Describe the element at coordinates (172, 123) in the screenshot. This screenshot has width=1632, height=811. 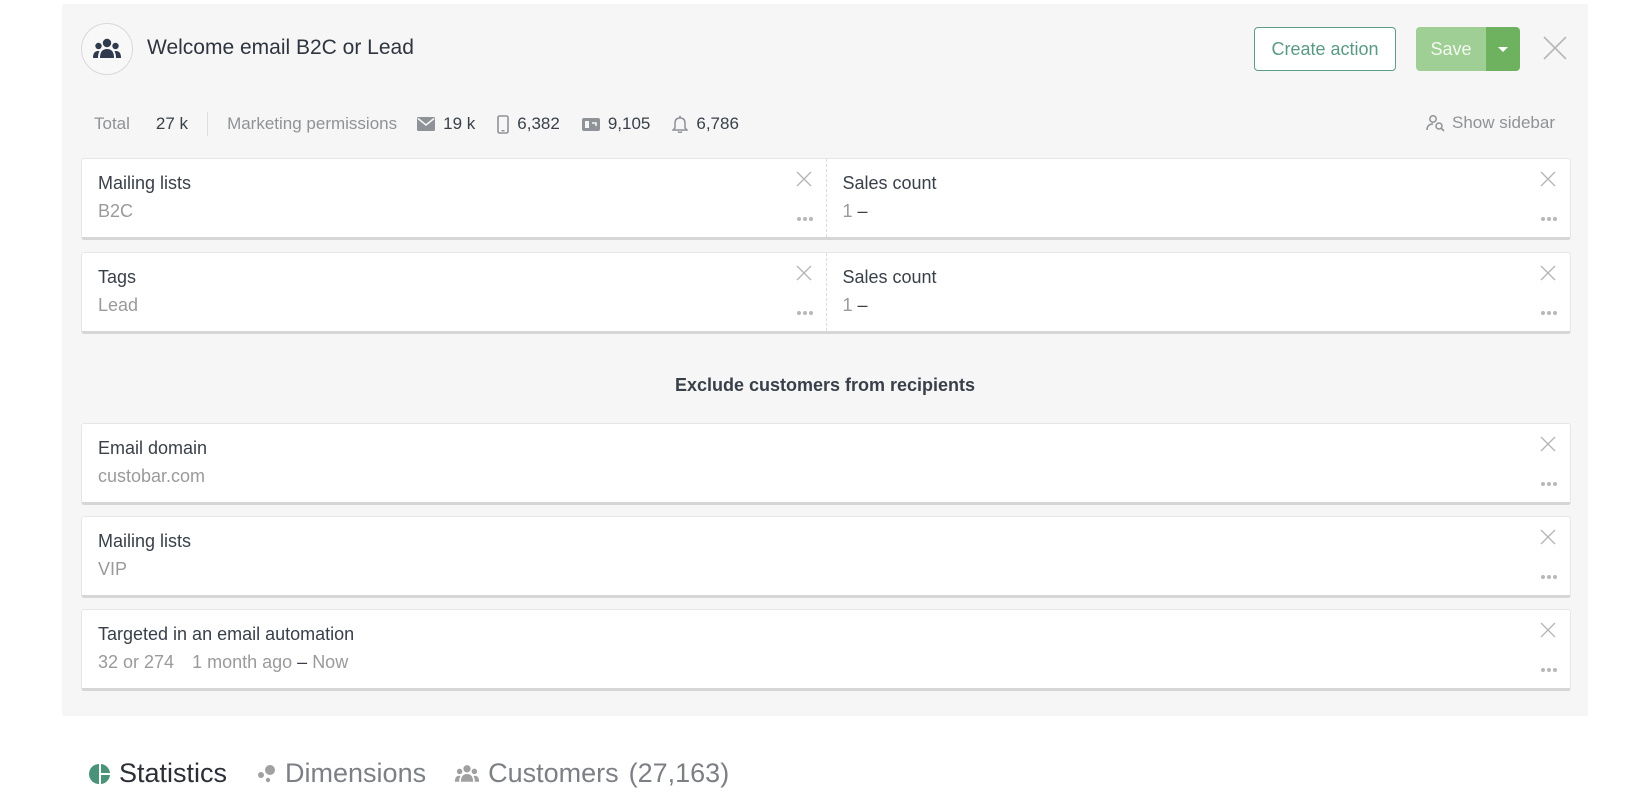
I see `total-value: 27 k` at that location.